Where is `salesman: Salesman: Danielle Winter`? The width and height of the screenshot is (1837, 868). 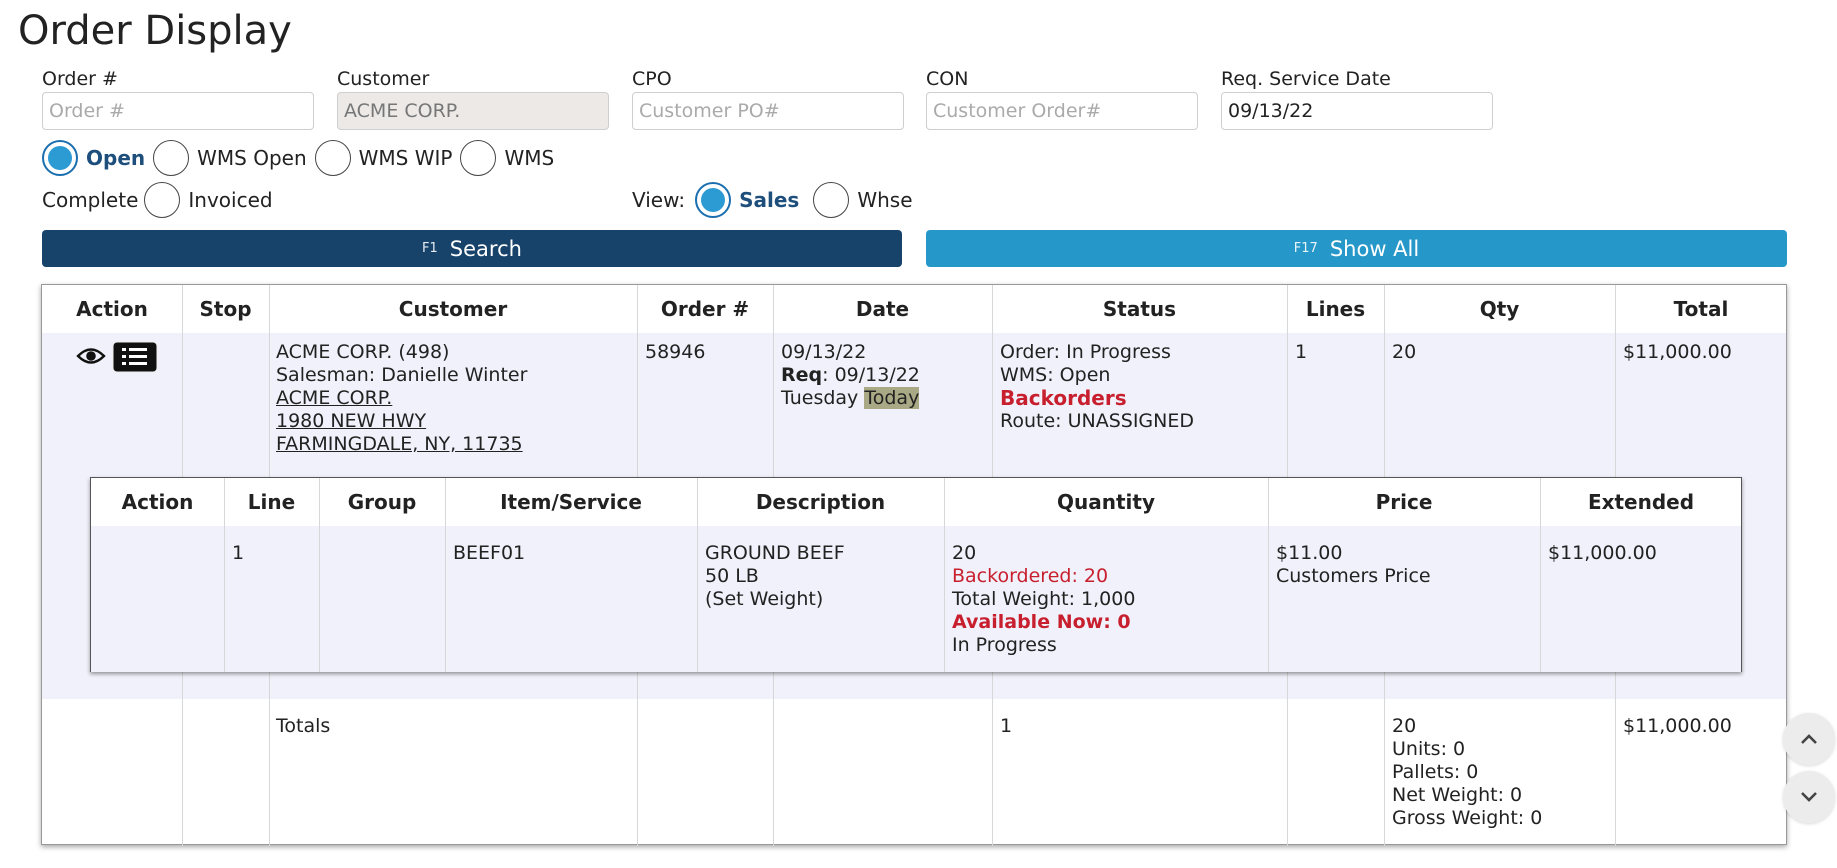 salesman: Salesman: Danielle Winter is located at coordinates (402, 375).